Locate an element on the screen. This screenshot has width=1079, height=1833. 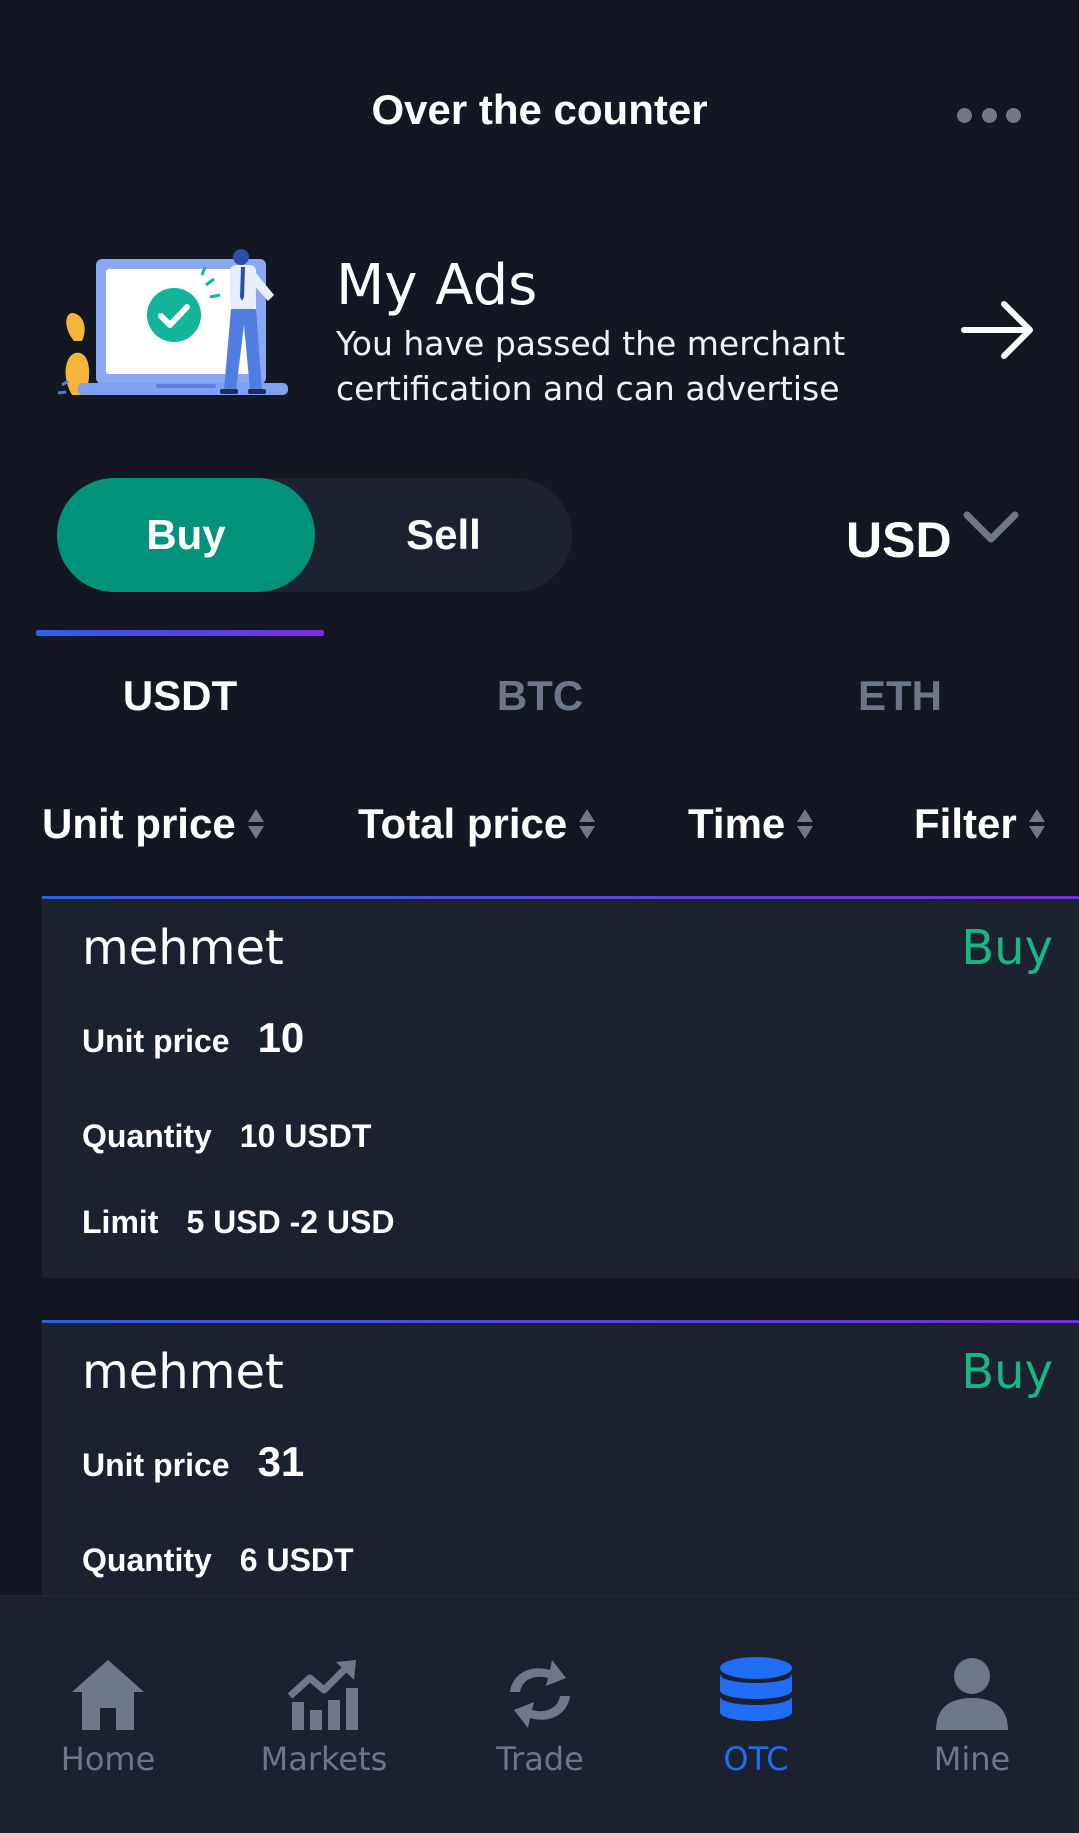
tab-btc: BTC is located at coordinates (540, 697).